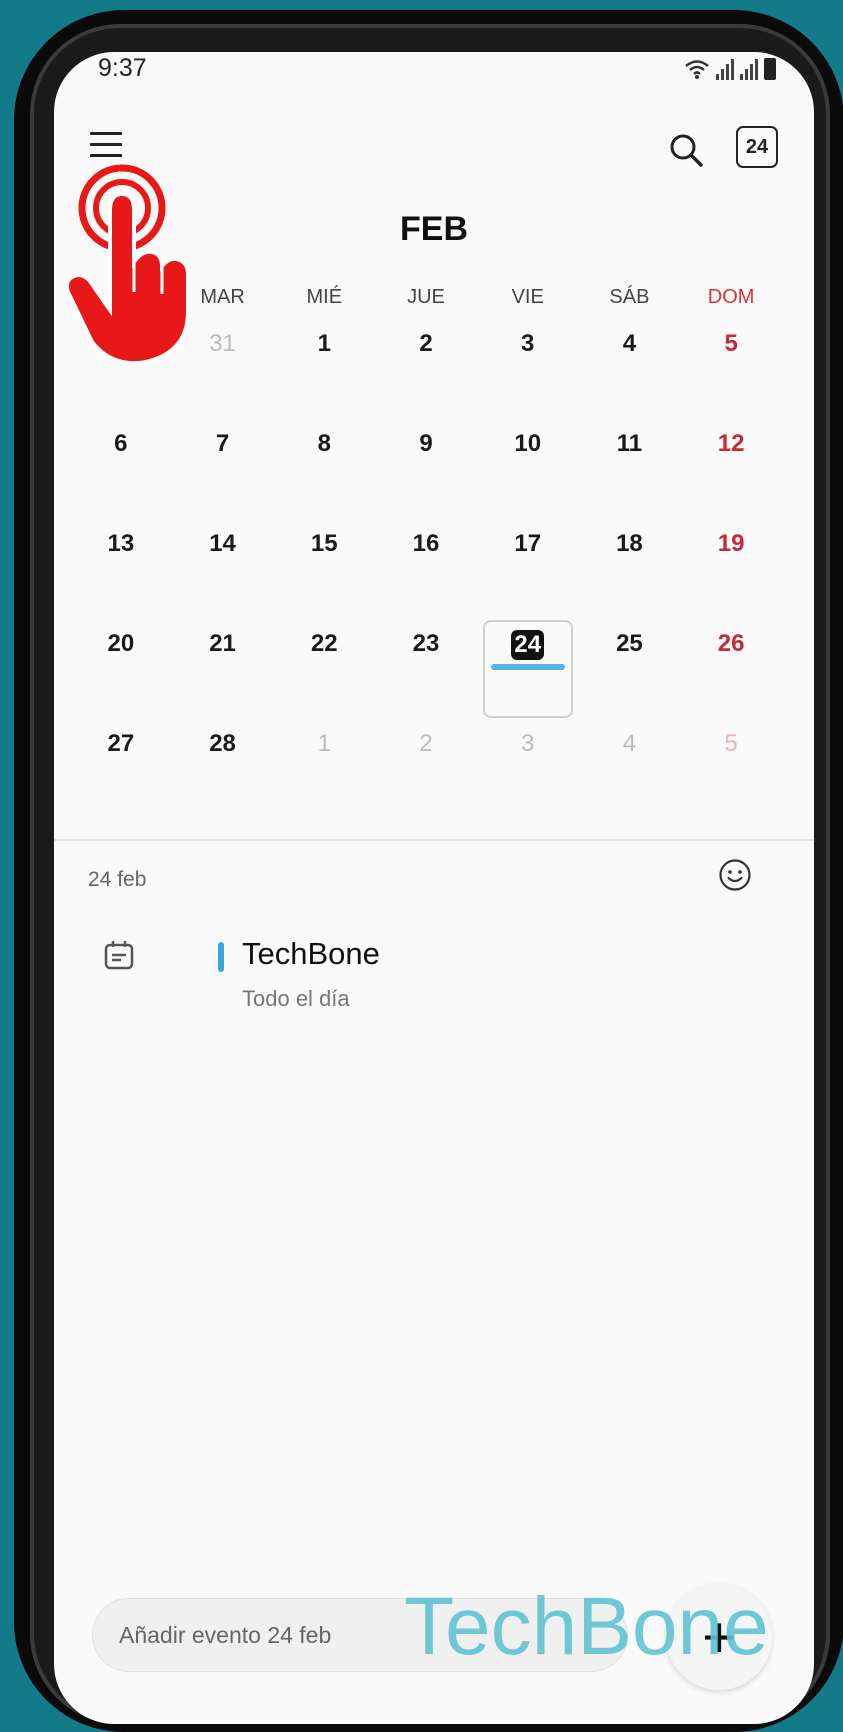  I want to click on day-number: 23, so click(426, 643).